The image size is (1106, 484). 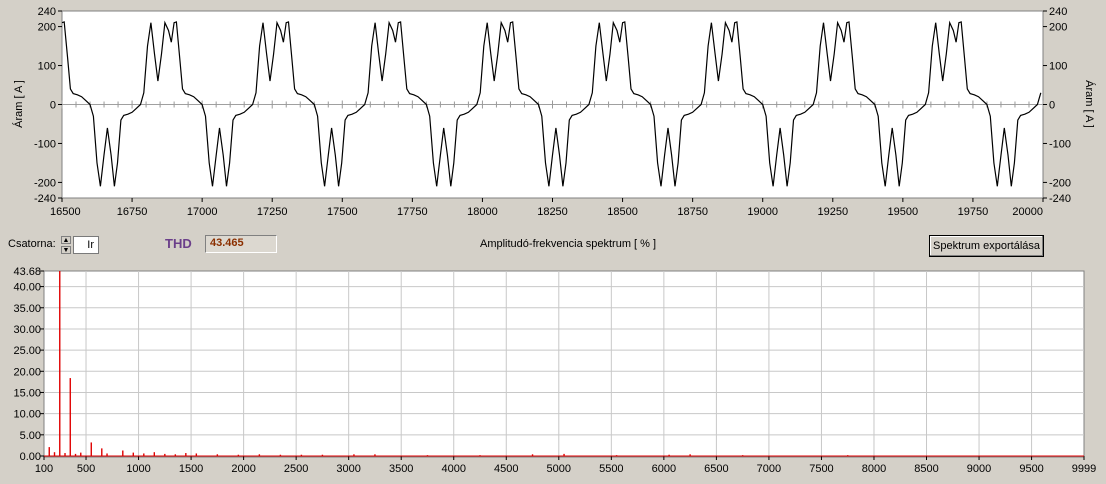 What do you see at coordinates (401, 469) in the screenshot?
I see `spectrum-x-tick-label: 3500` at bounding box center [401, 469].